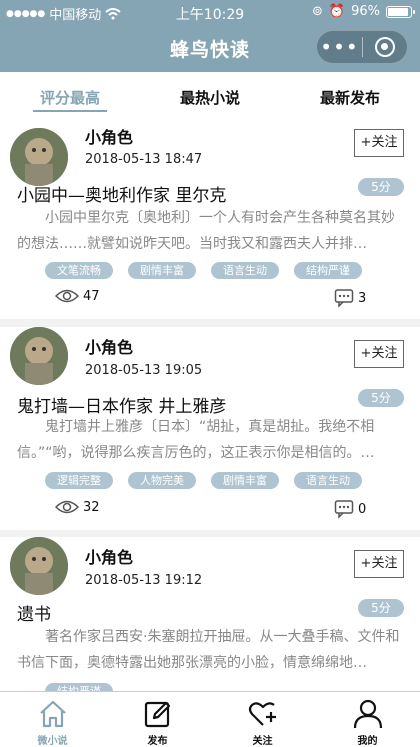 The image size is (420, 747). Describe the element at coordinates (203, 480) in the screenshot. I see `tag-list: 逻辑完整 人物完美 剧情丰富 语言生动` at that location.